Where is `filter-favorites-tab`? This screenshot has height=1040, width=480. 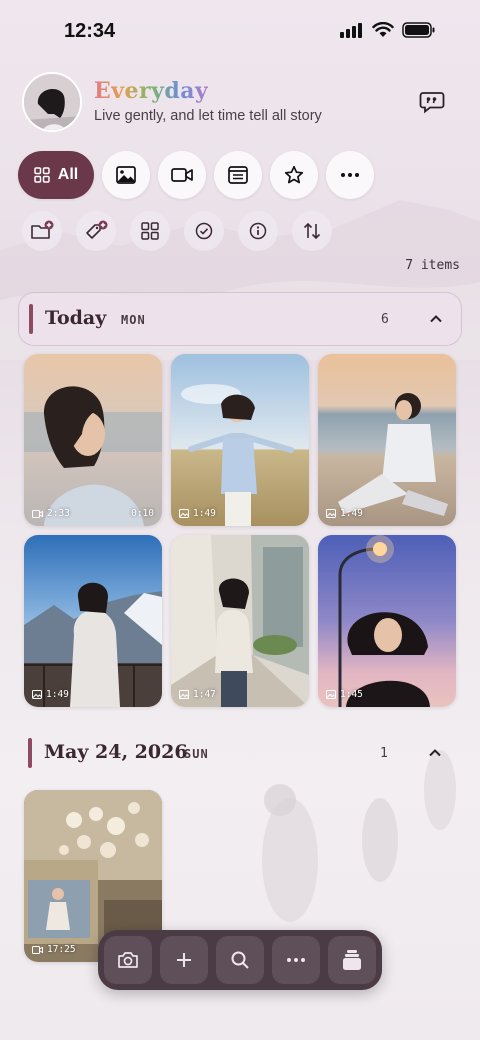
filter-favorites-tab is located at coordinates (294, 175).